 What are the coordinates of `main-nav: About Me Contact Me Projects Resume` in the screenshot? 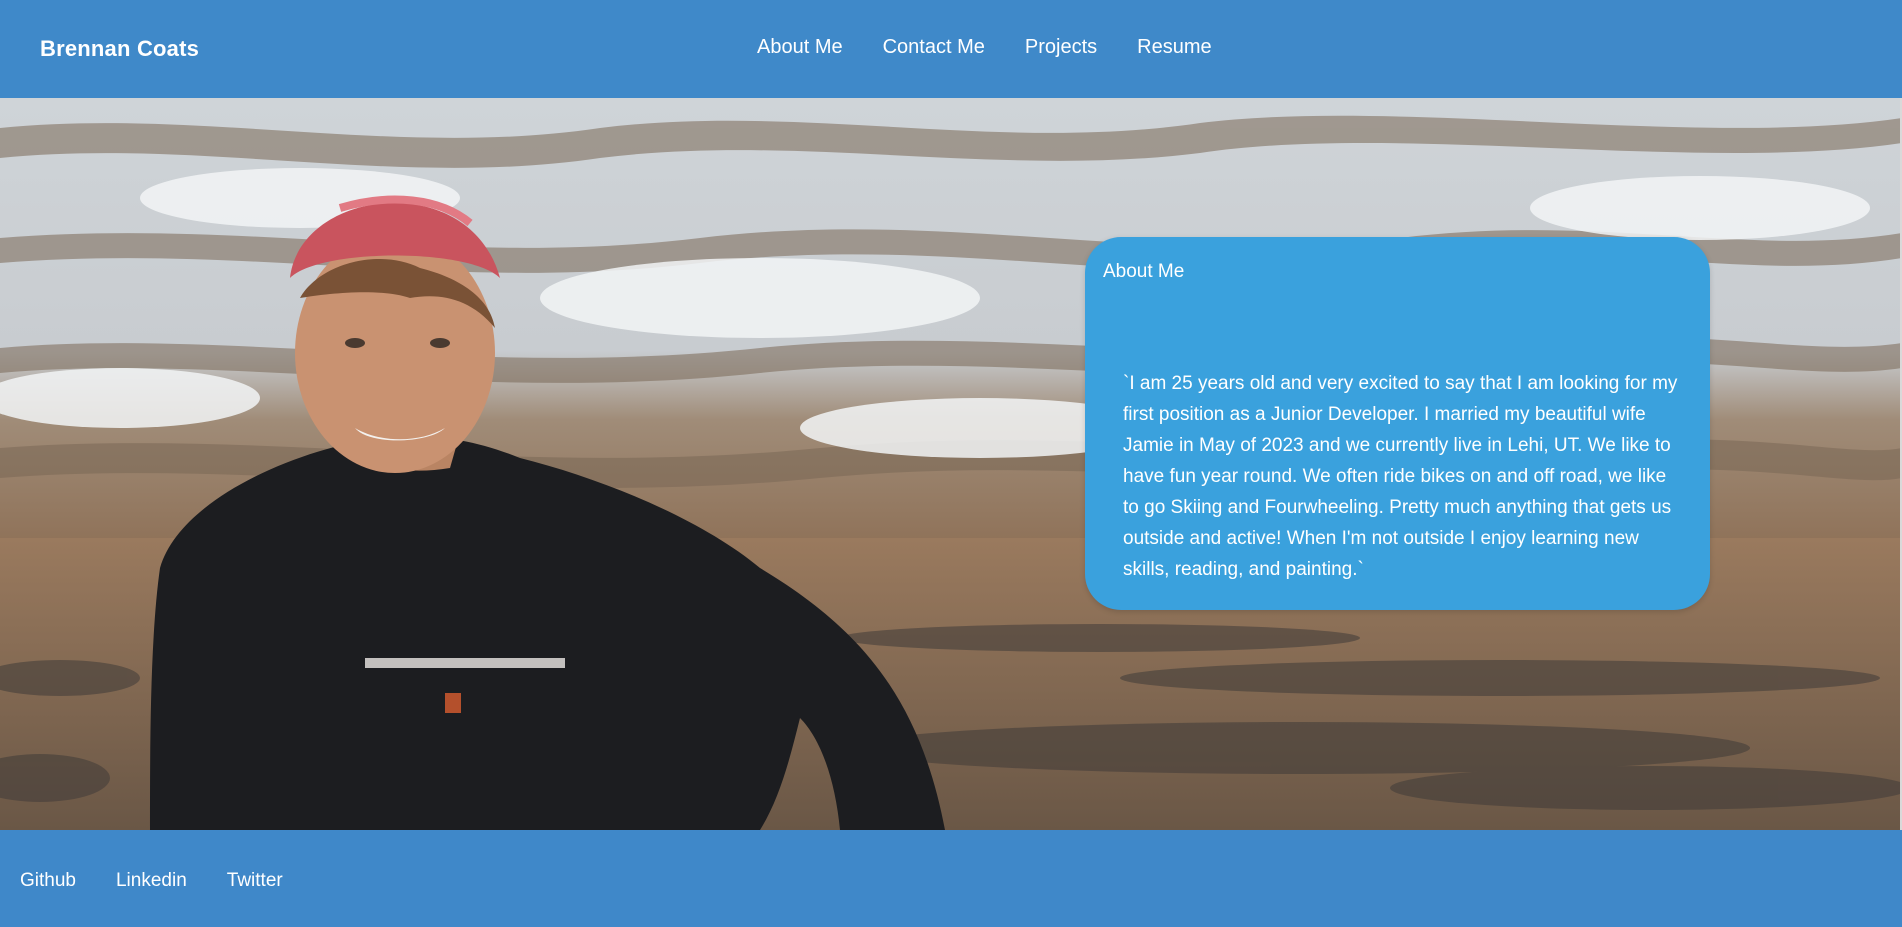 It's located at (984, 47).